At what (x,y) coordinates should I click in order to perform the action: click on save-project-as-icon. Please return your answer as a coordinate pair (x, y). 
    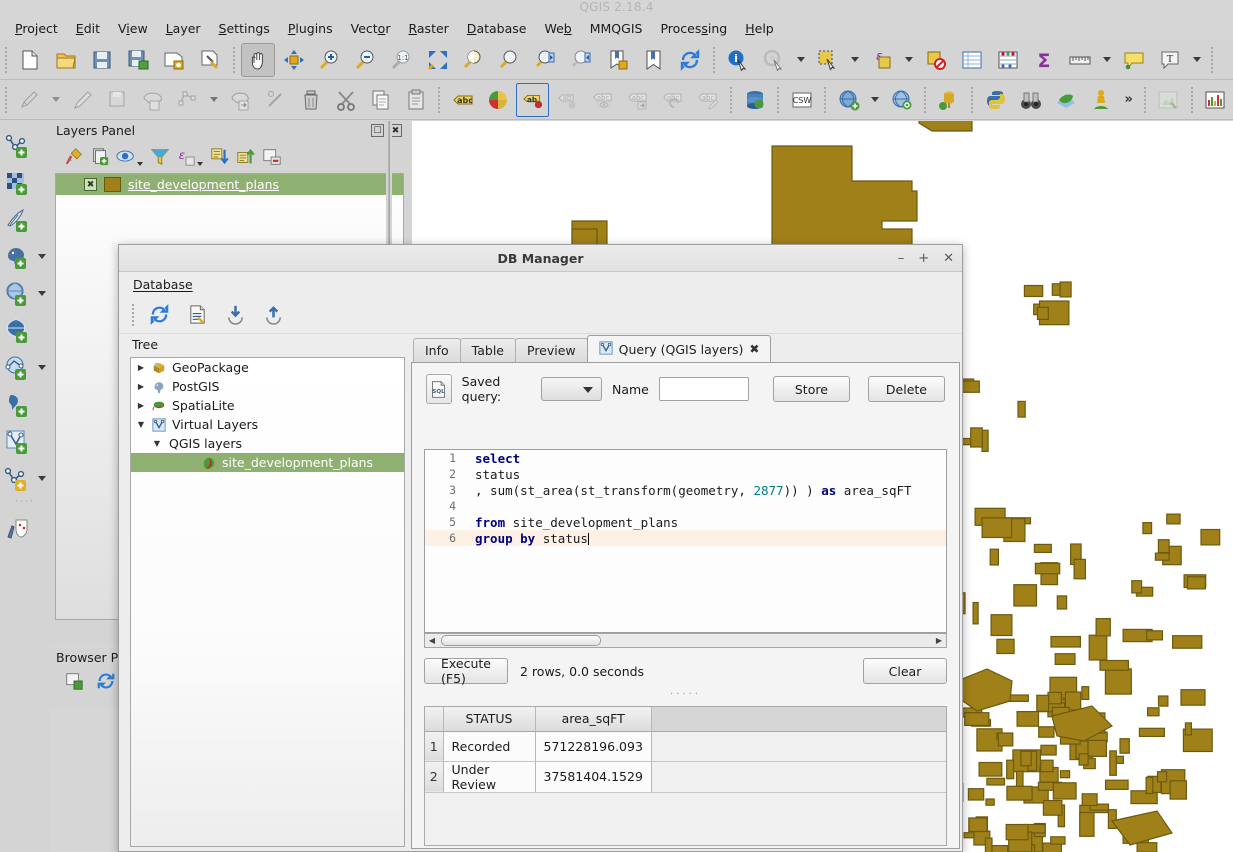
    Looking at the image, I should click on (138, 60).